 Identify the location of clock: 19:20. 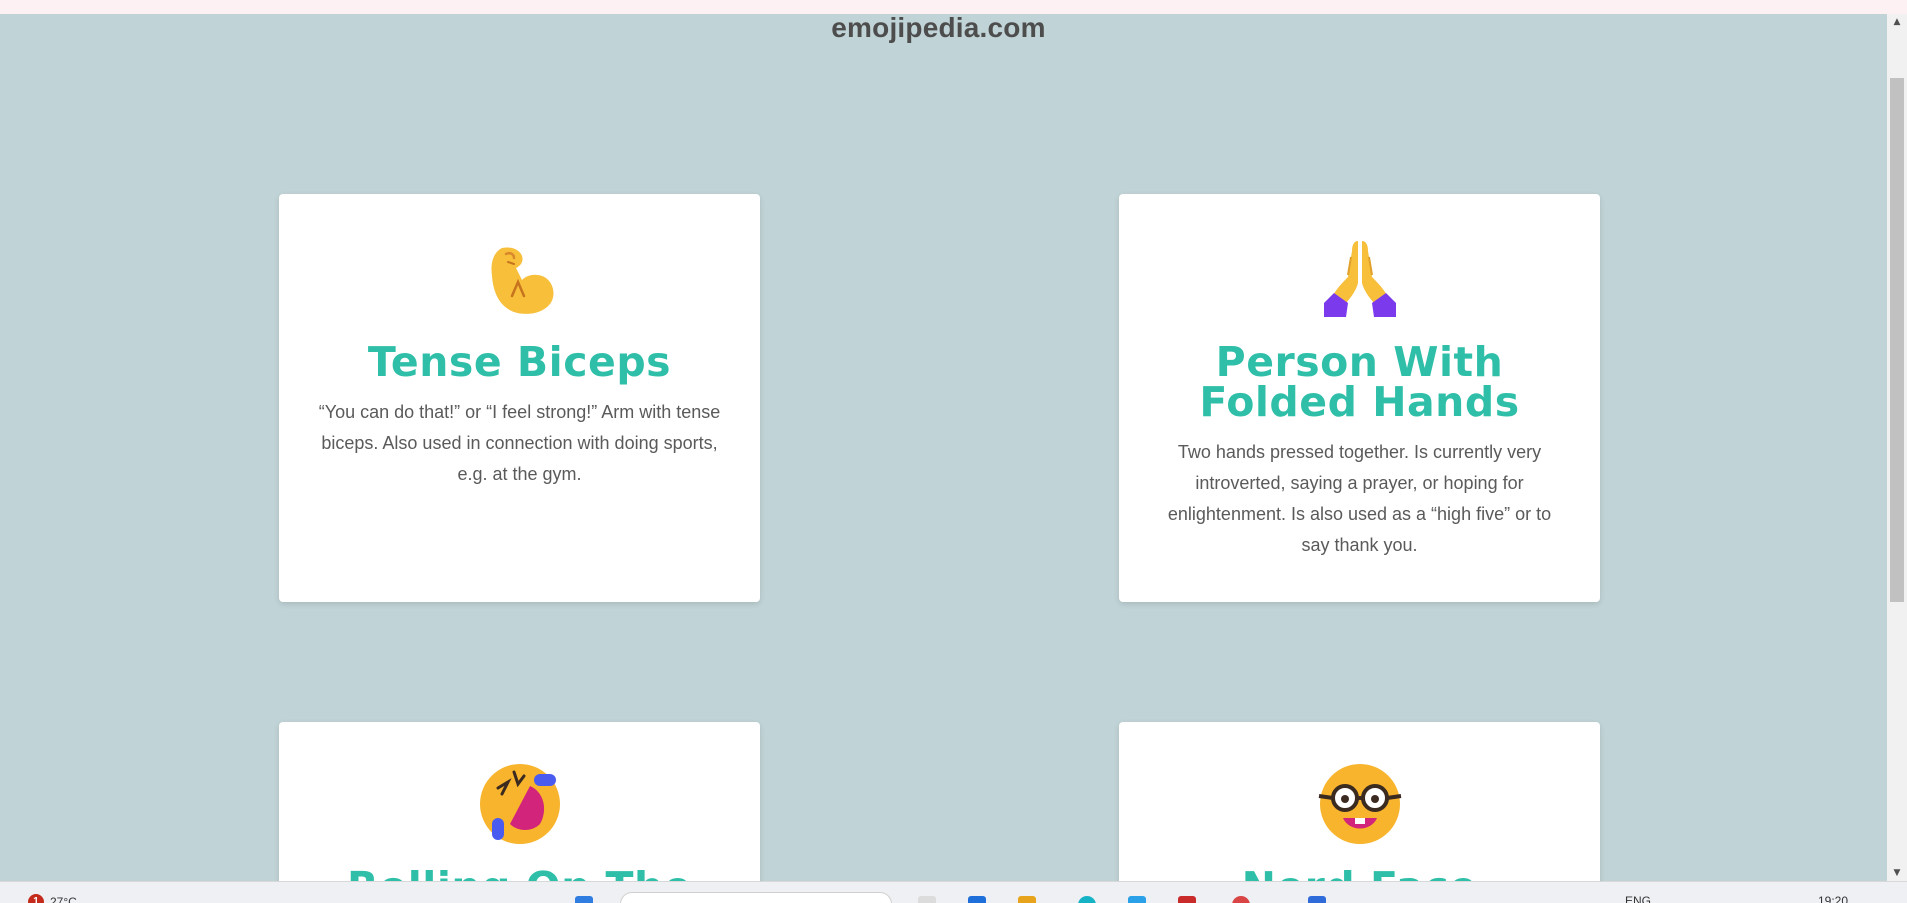
(1833, 898).